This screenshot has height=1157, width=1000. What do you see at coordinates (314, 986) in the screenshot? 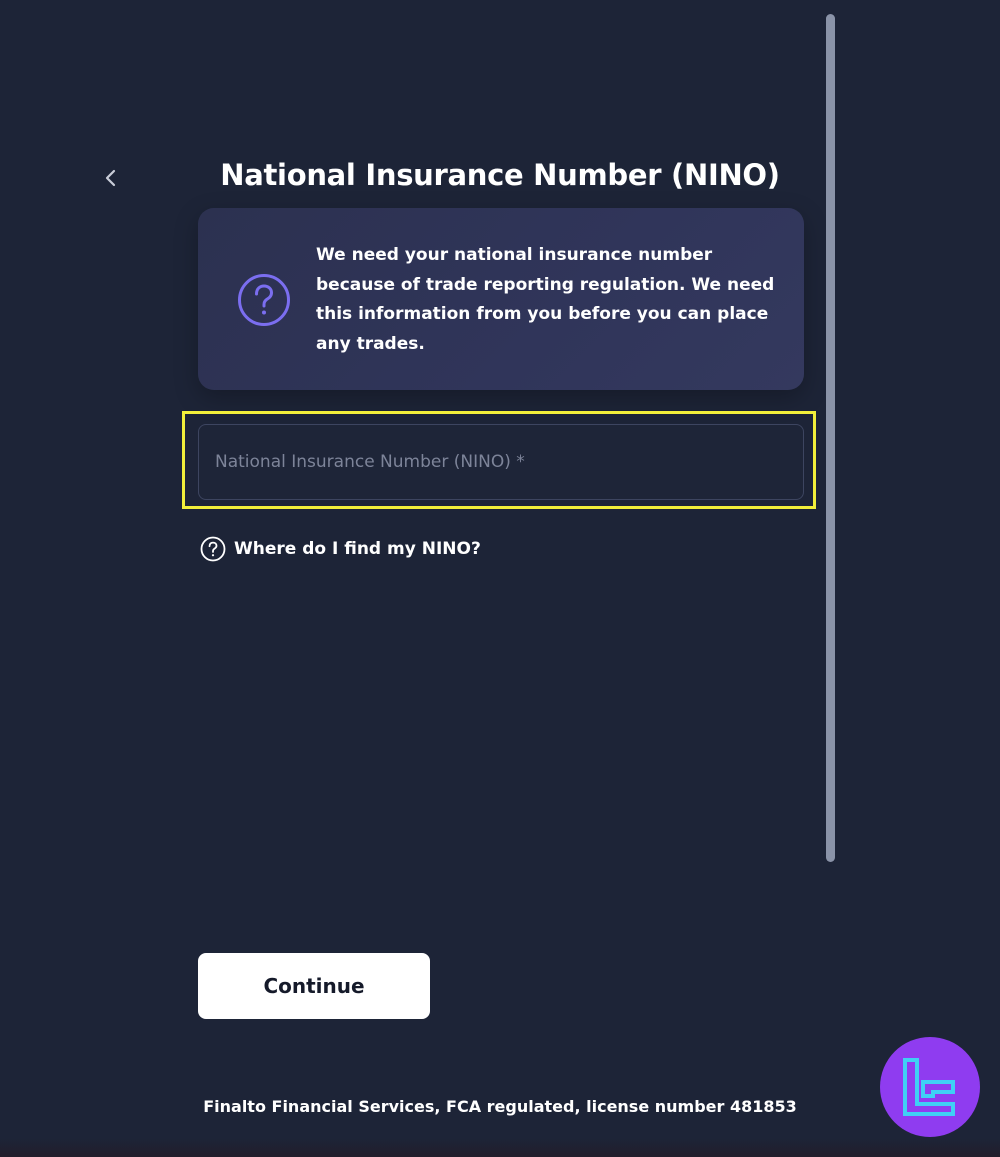
I see `continue-button: Continue` at bounding box center [314, 986].